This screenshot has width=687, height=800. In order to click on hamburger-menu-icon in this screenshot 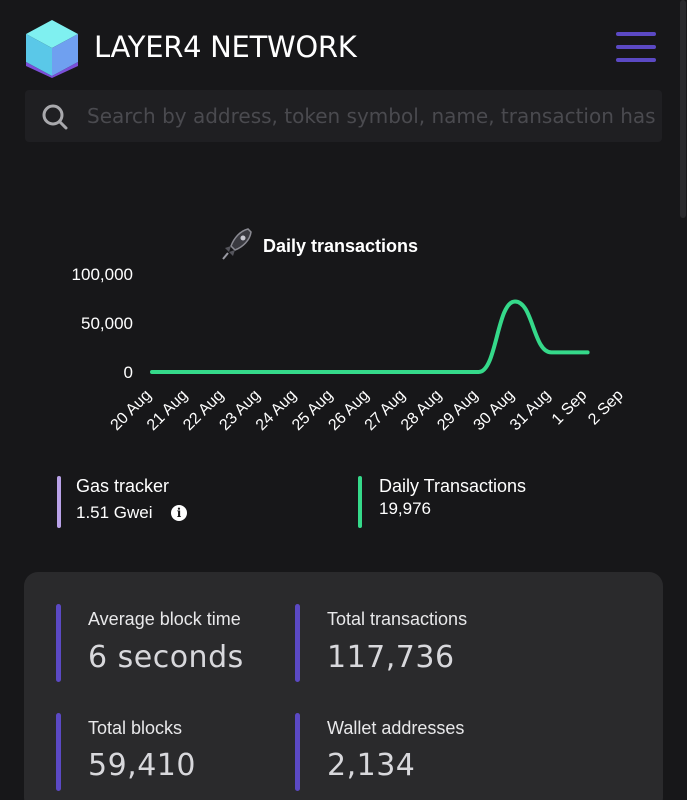, I will do `click(637, 47)`.